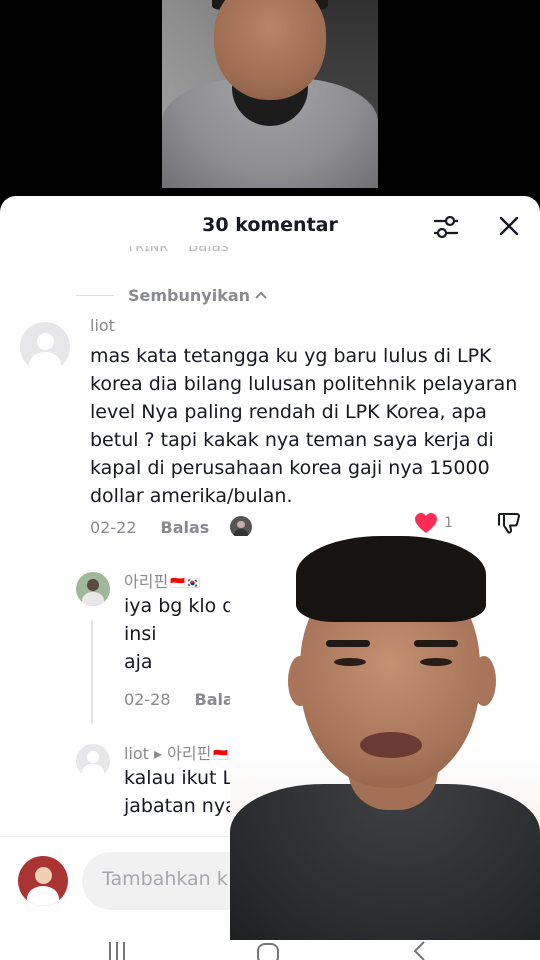  Describe the element at coordinates (241, 527) in the screenshot. I see `creator-liked-avatar` at that location.